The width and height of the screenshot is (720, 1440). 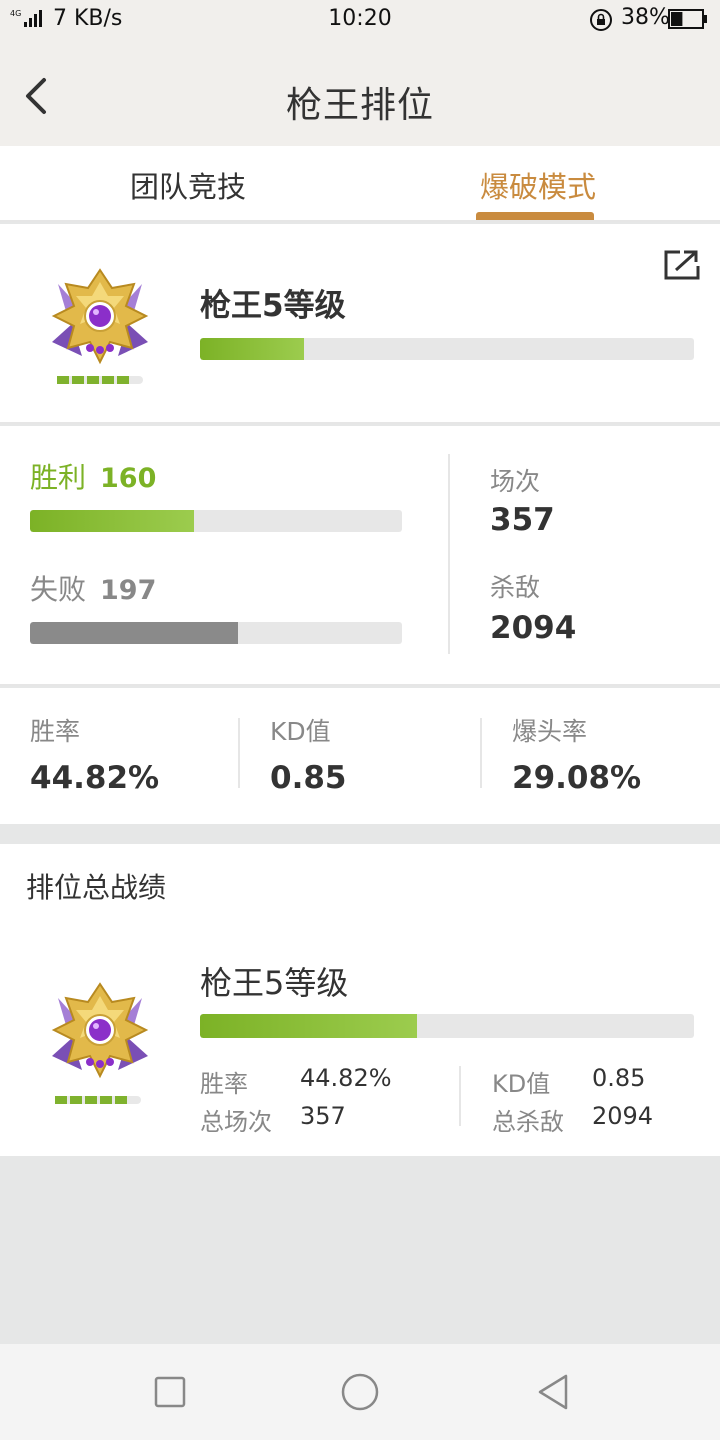 I want to click on headshot-rate-value: 29.08%, so click(x=577, y=778).